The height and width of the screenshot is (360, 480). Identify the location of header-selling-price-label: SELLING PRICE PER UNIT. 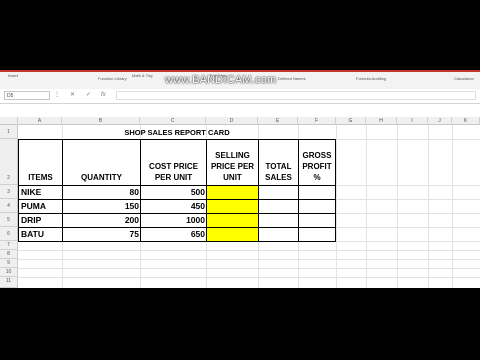
(232, 166).